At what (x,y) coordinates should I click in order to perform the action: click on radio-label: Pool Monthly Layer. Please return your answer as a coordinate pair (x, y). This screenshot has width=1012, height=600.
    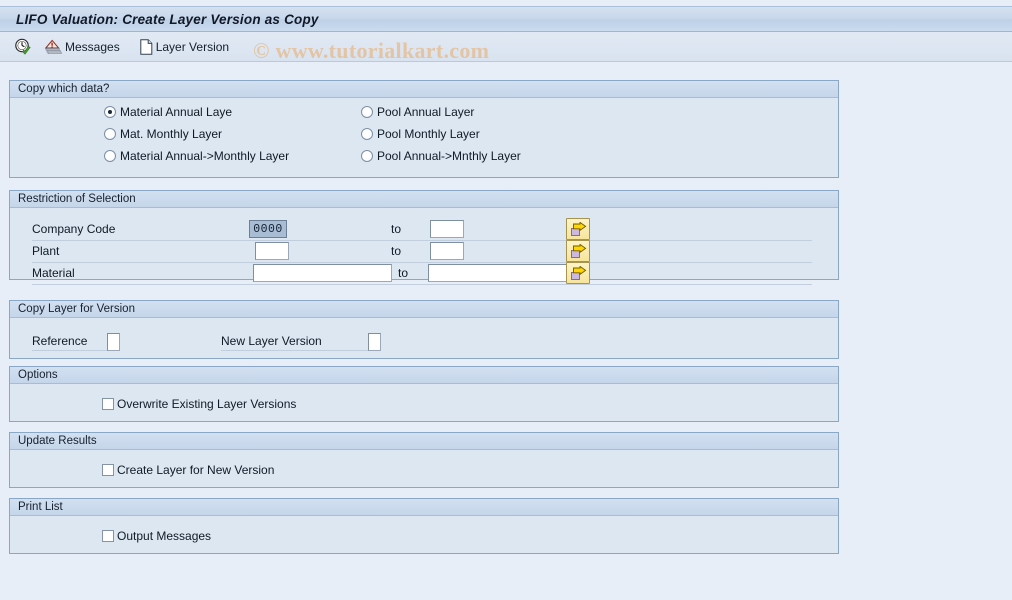
    Looking at the image, I should click on (428, 134).